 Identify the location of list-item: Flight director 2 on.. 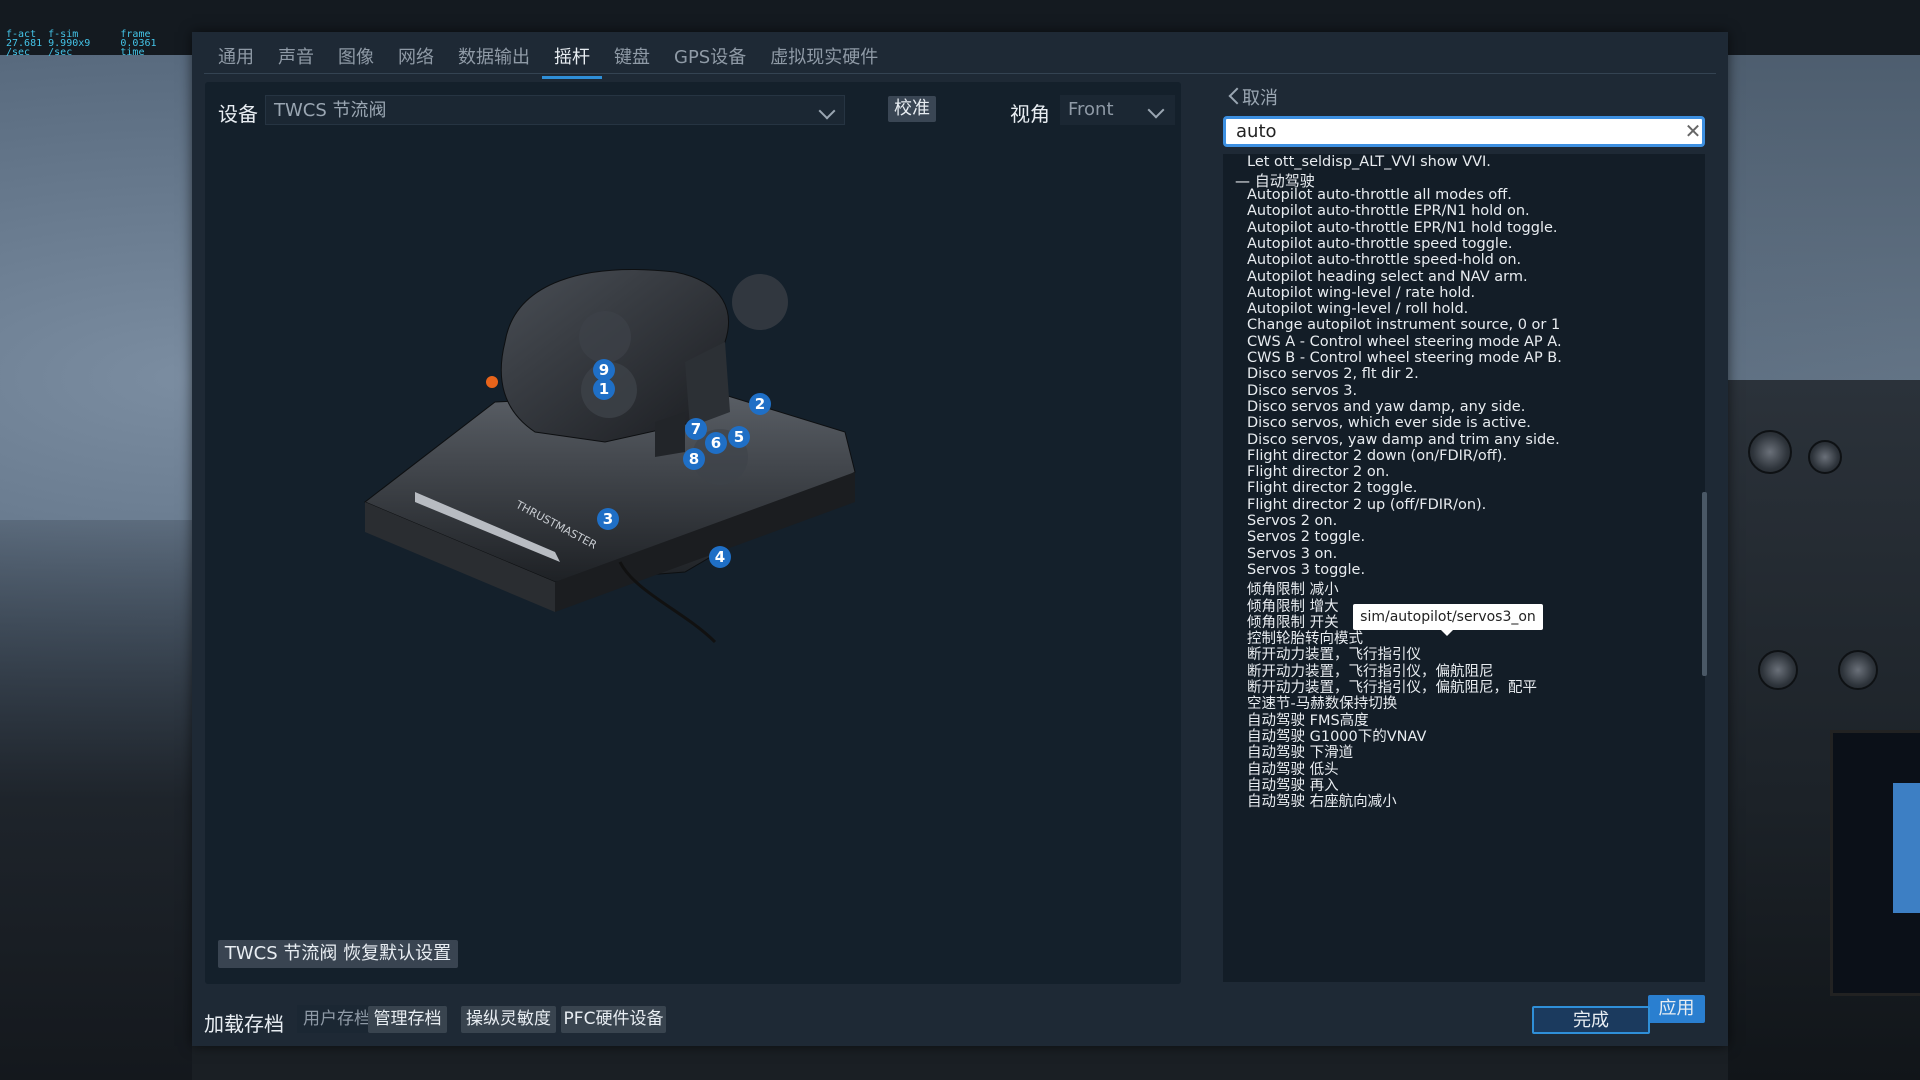
(1318, 472).